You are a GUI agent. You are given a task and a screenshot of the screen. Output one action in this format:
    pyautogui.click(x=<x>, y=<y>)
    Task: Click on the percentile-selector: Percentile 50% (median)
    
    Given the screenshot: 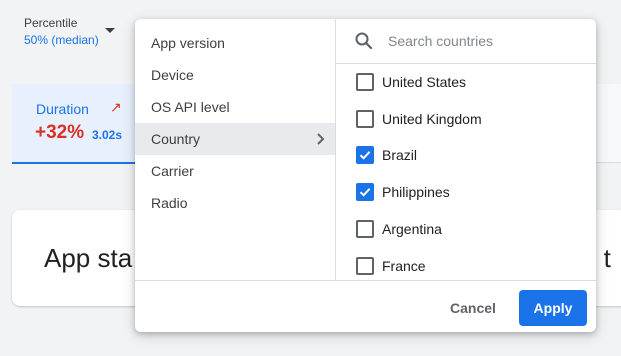 What is the action you would take?
    pyautogui.click(x=69, y=31)
    